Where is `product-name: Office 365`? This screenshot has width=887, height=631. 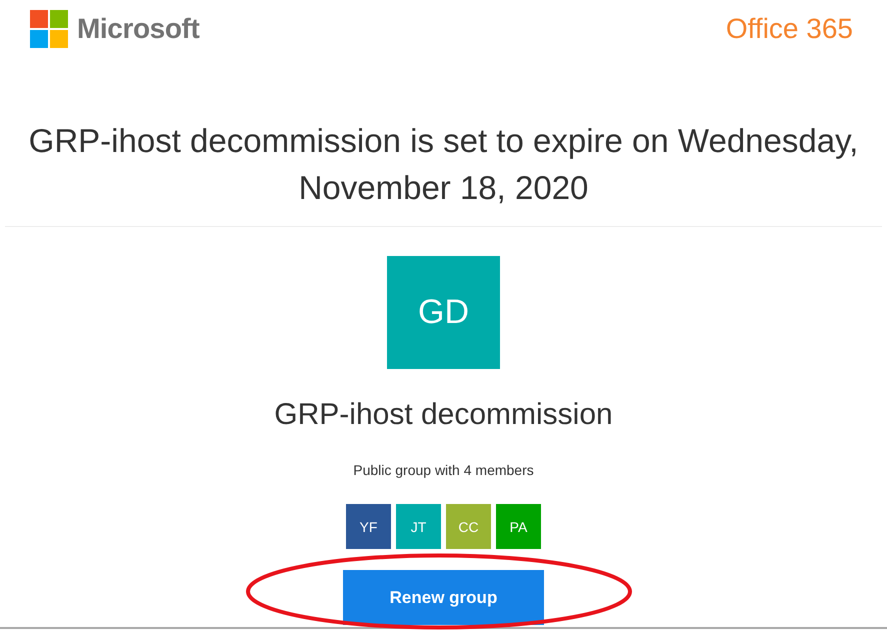
product-name: Office 365 is located at coordinates (789, 28).